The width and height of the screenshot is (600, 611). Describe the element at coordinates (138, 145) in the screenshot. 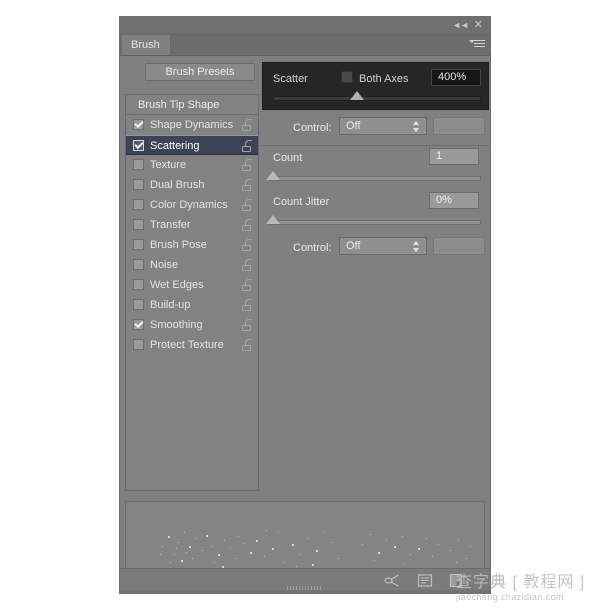

I see `checkbox-scattering` at that location.